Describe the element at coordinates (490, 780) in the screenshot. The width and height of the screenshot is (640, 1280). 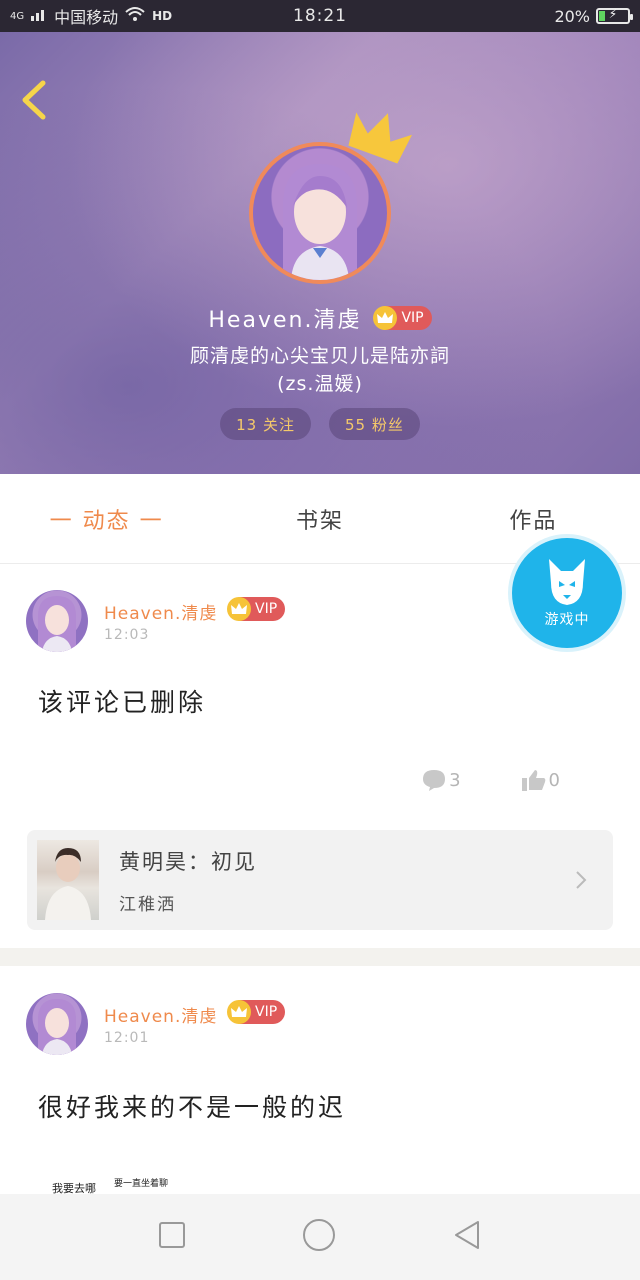
I see `post-stats: 3 0` at that location.